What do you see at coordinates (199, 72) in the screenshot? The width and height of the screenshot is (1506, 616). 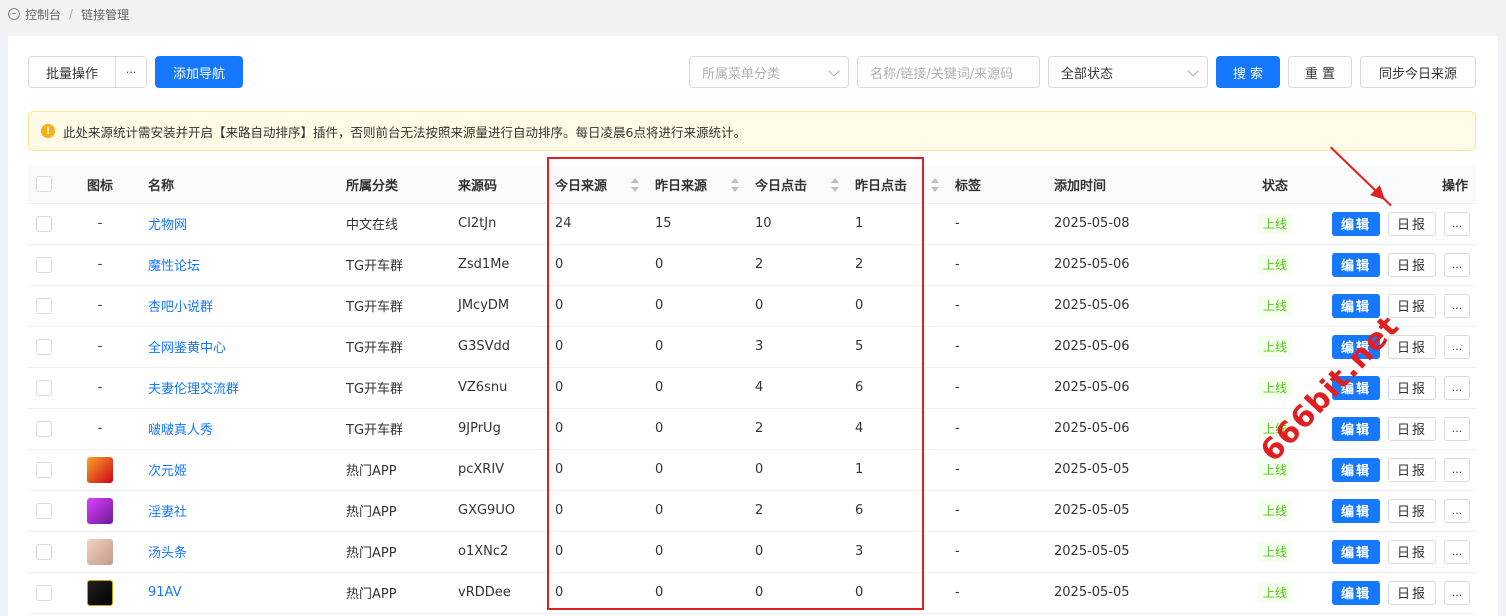 I see `add-nav-button: 添加导航` at bounding box center [199, 72].